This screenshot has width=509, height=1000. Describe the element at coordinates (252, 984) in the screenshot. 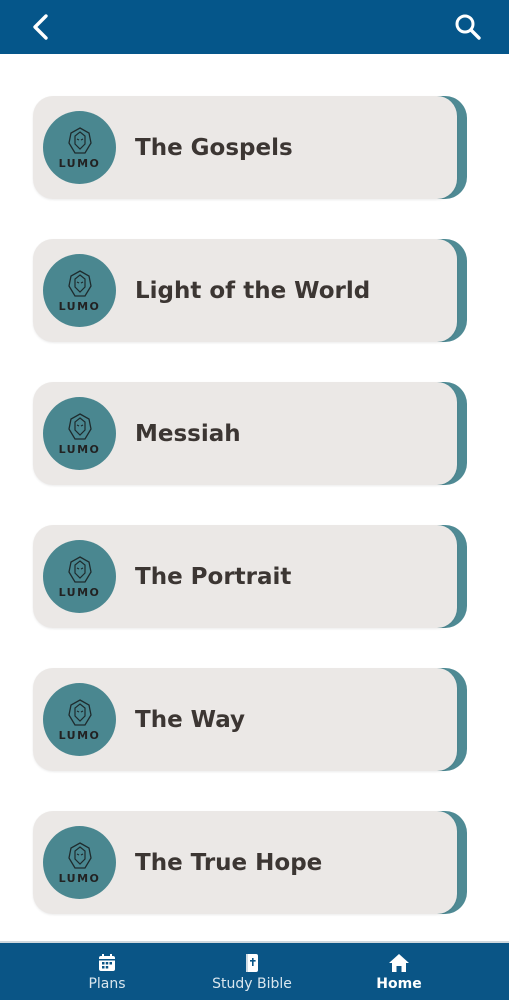

I see `tab-label: Study Bible` at that location.